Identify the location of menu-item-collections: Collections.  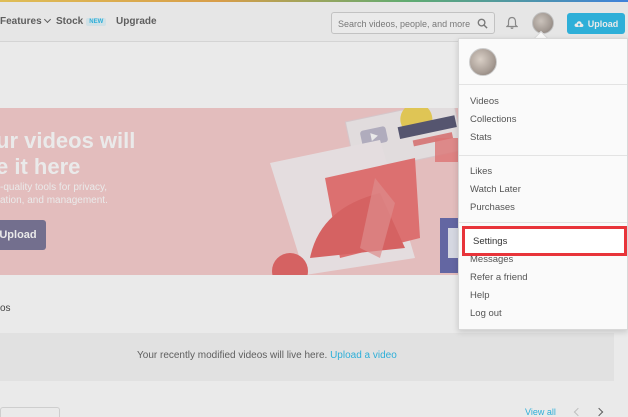
(493, 119).